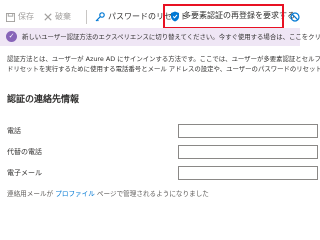 The width and height of the screenshot is (320, 240). What do you see at coordinates (11, 36) in the screenshot?
I see `info-icon: ✓` at bounding box center [11, 36].